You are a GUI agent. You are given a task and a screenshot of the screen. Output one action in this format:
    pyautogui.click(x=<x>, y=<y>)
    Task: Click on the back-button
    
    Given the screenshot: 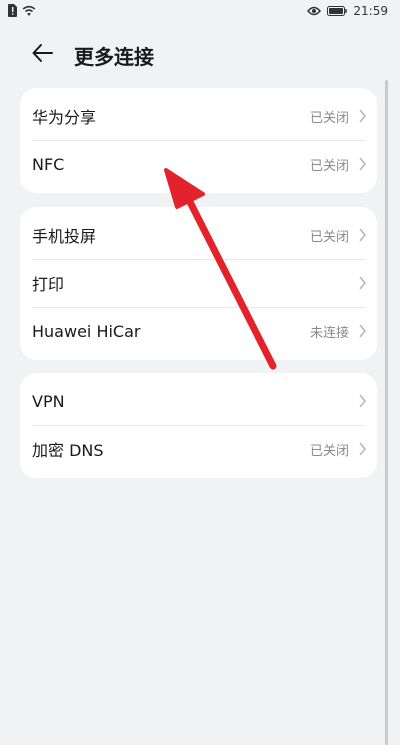 What is the action you would take?
    pyautogui.click(x=43, y=53)
    